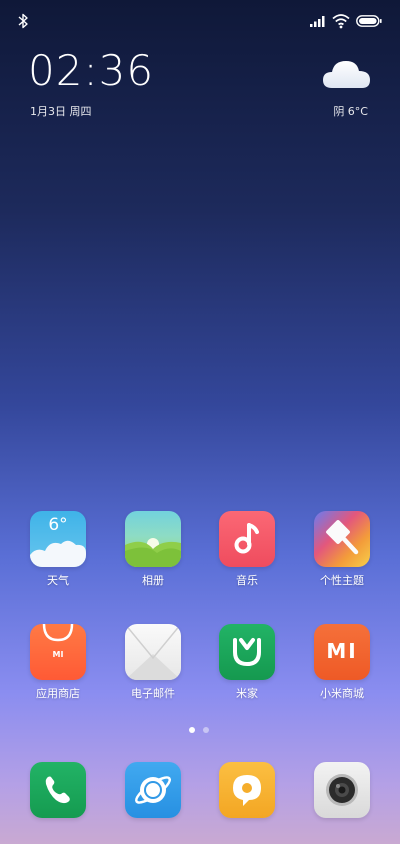 The width and height of the screenshot is (400, 844). Describe the element at coordinates (341, 21) in the screenshot. I see `wifi-icon` at that location.